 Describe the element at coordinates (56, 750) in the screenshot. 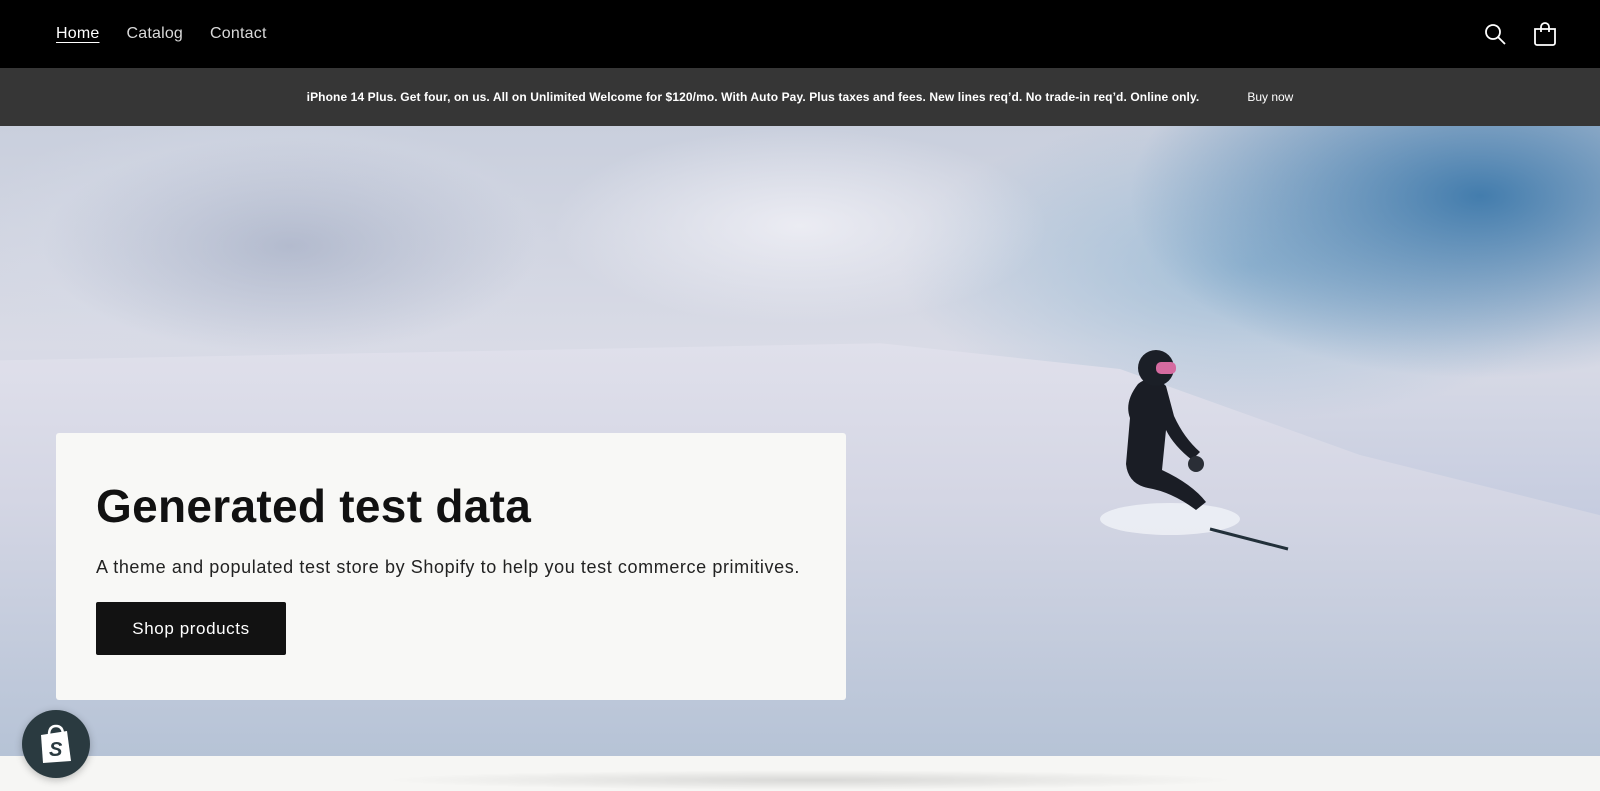

I see `svg-text: S` at that location.